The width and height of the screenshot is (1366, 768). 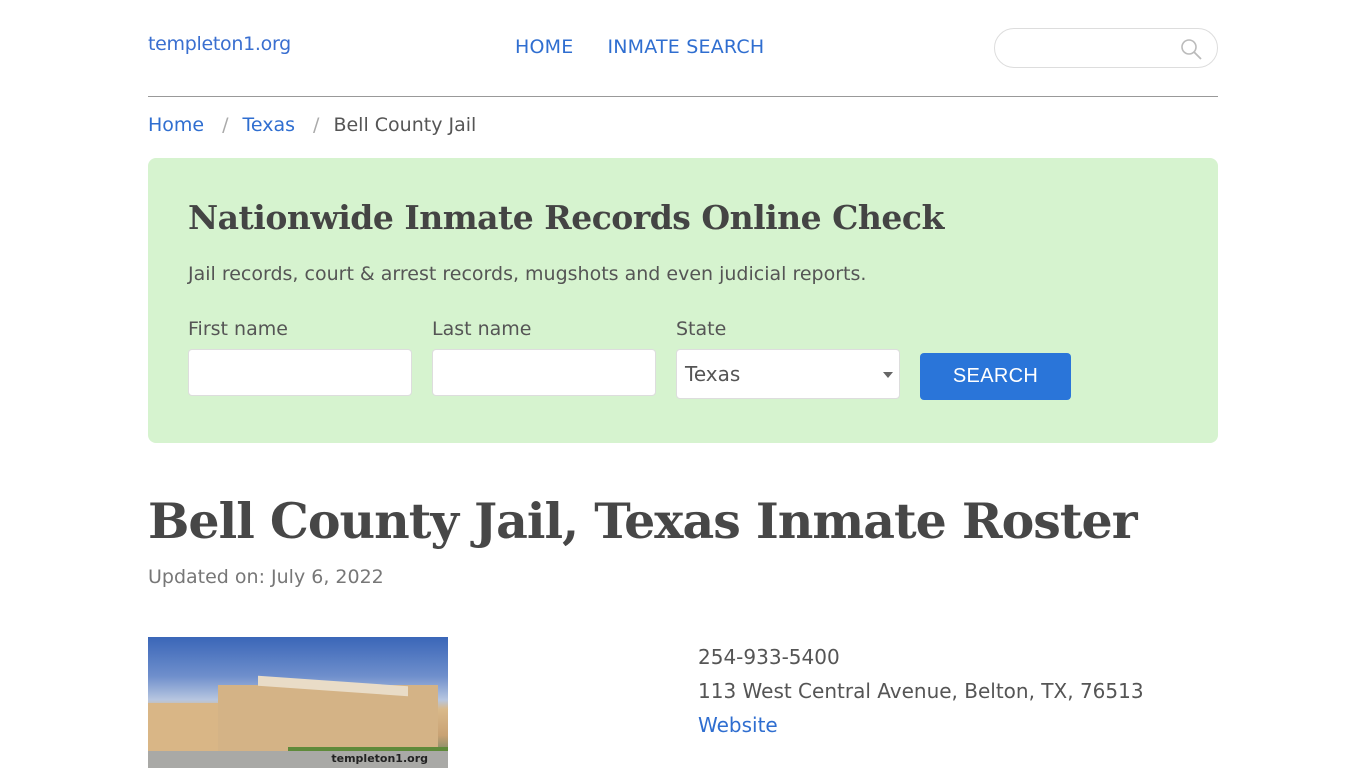 I want to click on main-nav: HOME INMATE SEARCH, so click(x=639, y=47).